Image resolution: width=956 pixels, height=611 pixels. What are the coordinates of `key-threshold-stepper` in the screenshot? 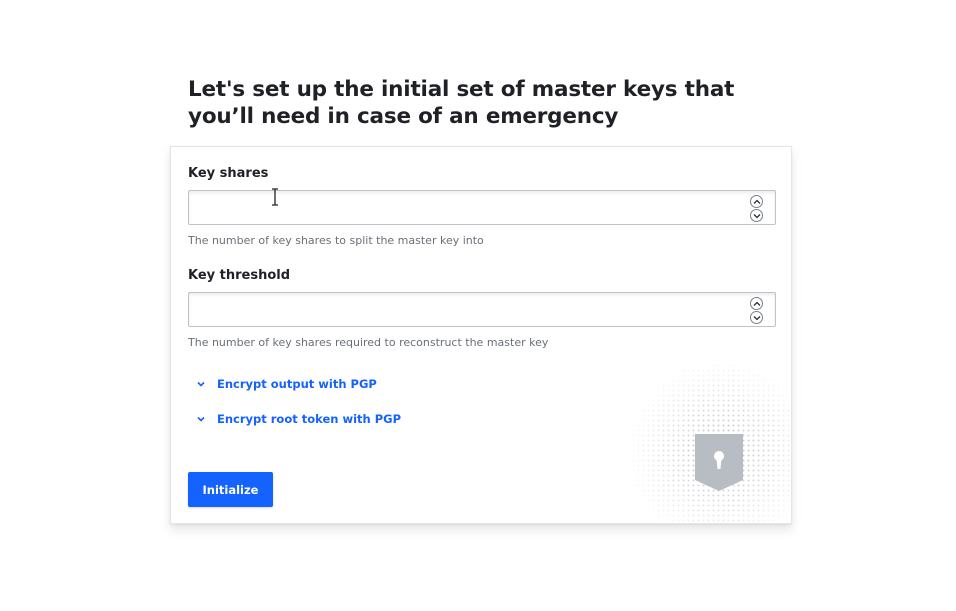 It's located at (756, 310).